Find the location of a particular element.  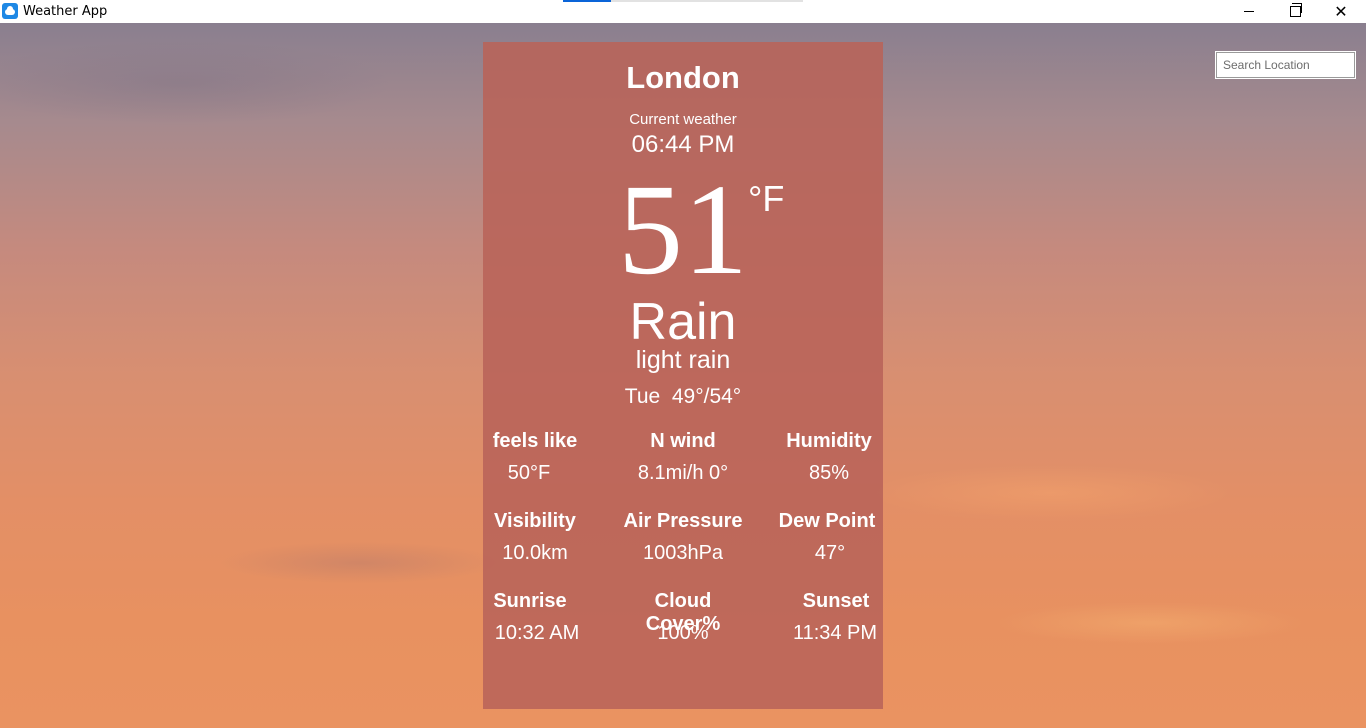

feels-like-value: 50°F is located at coordinates (529, 473).